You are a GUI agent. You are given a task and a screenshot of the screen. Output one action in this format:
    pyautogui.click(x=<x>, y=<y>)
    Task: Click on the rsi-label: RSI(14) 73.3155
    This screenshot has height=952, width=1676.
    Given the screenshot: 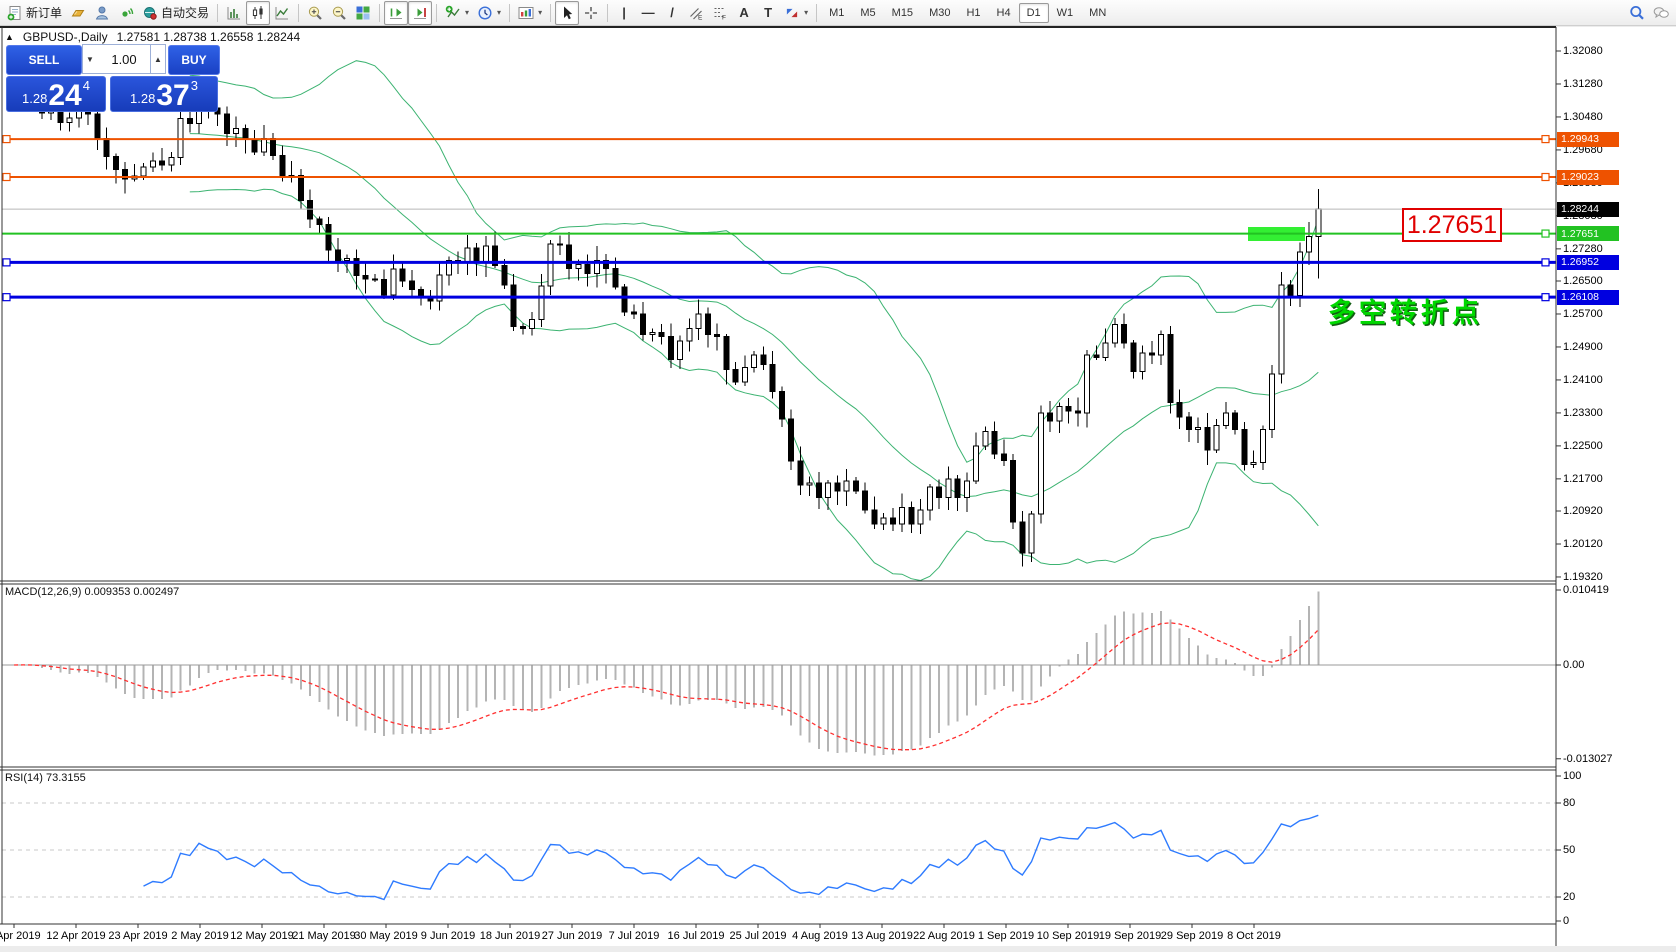 What is the action you would take?
    pyautogui.click(x=45, y=778)
    